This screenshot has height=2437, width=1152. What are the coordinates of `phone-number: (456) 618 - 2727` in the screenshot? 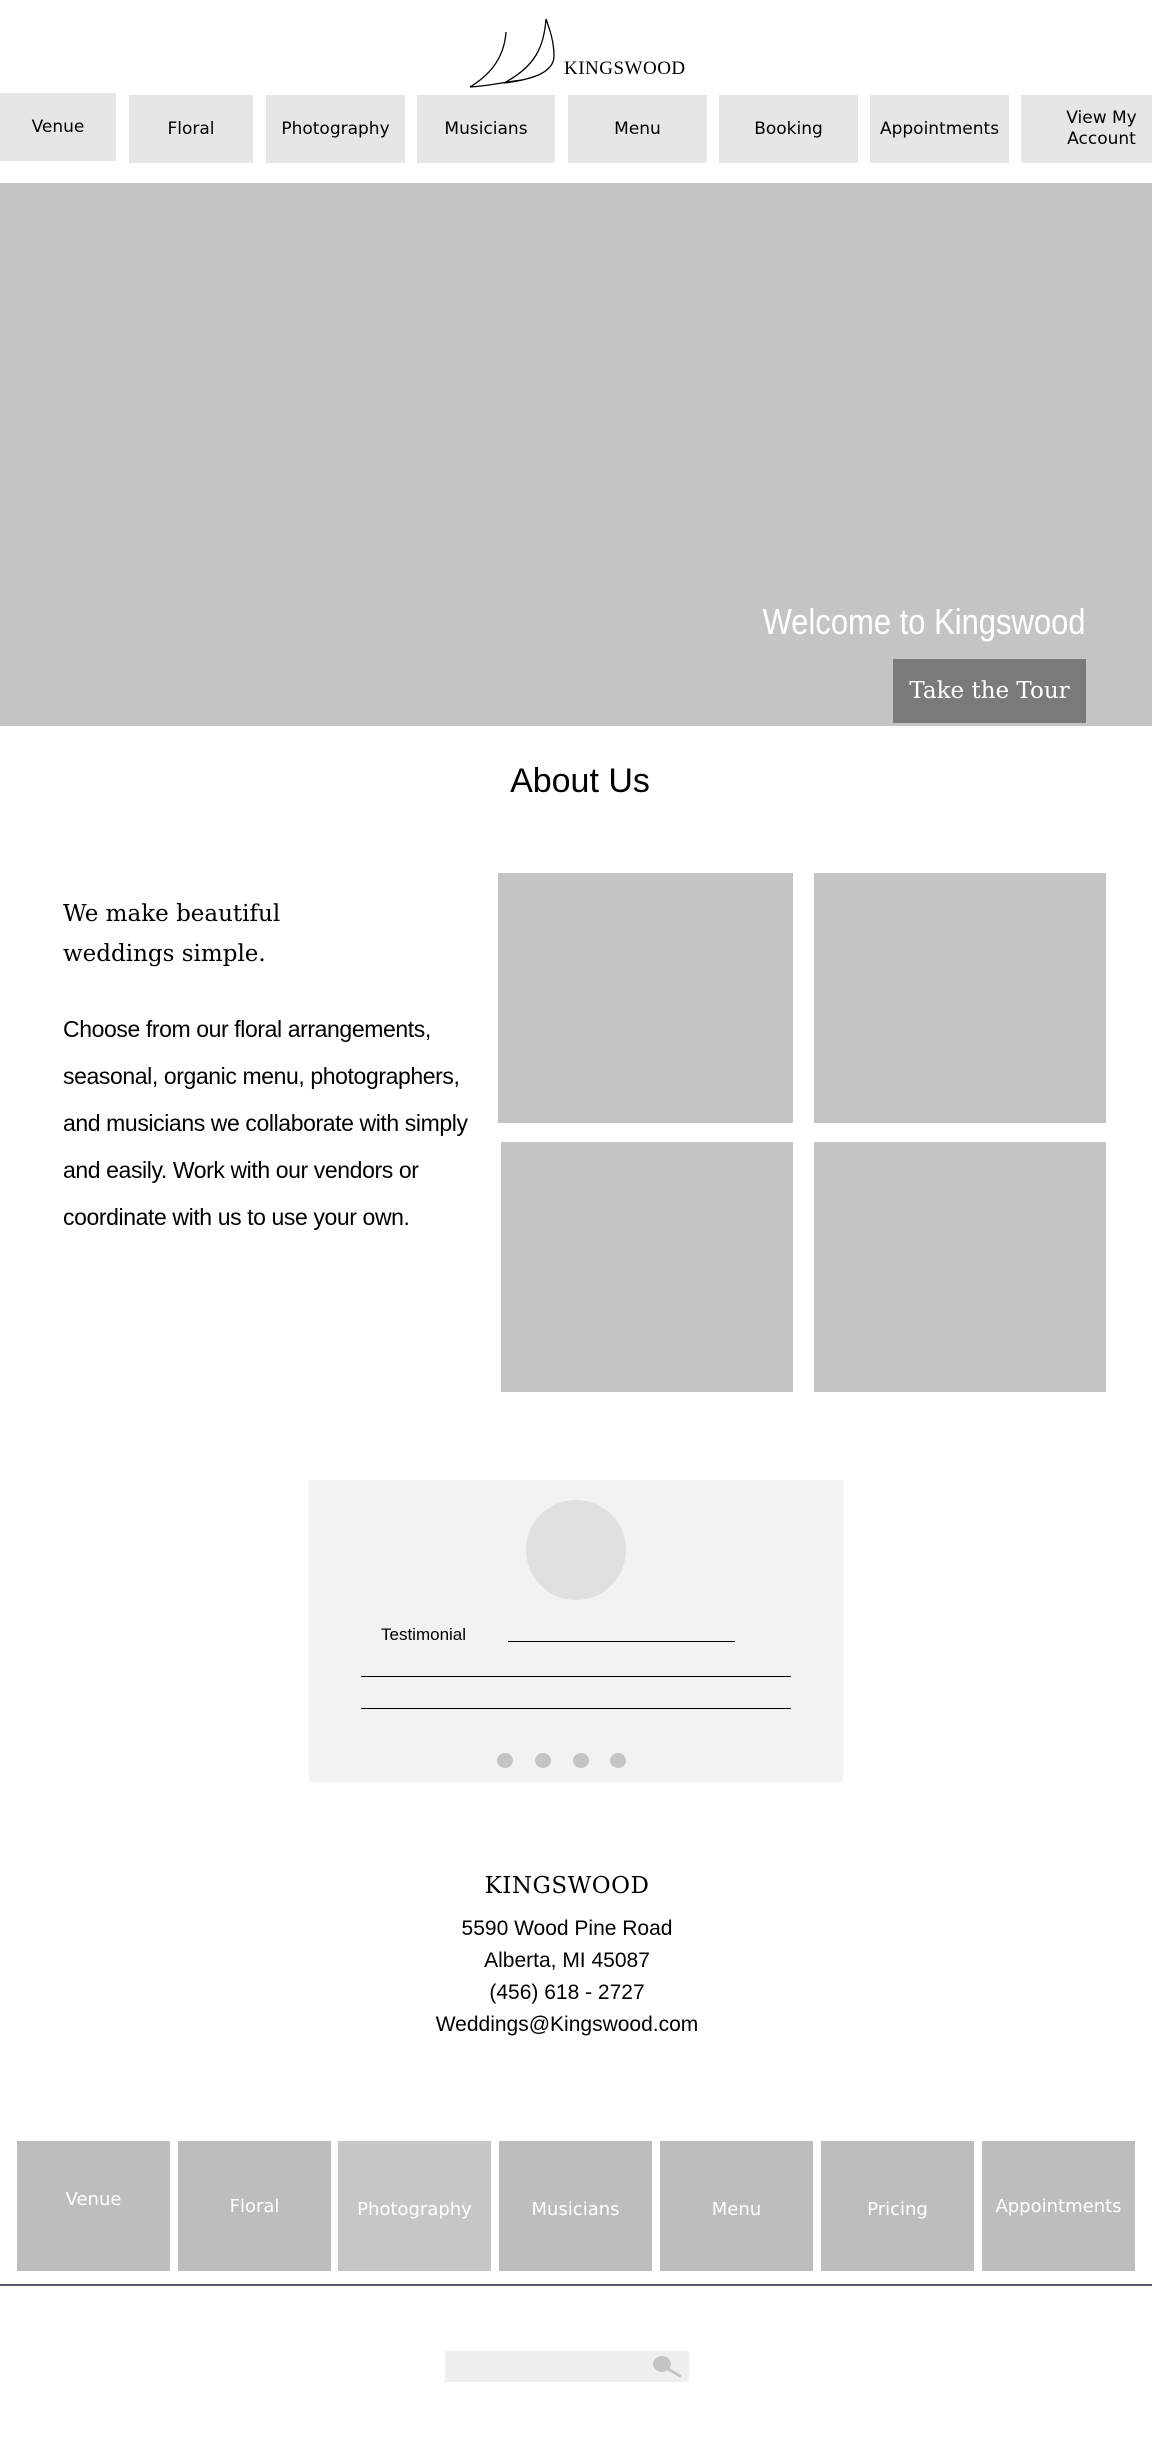 It's located at (567, 1992).